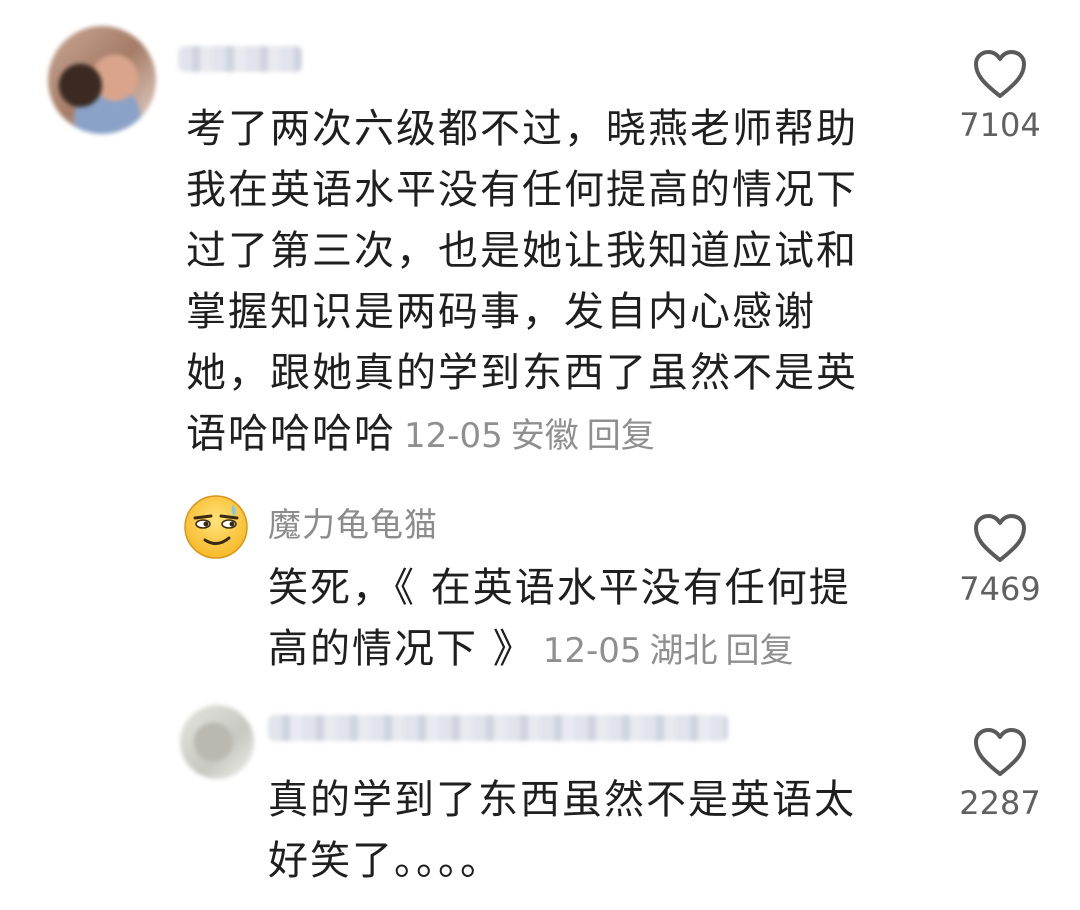 Image resolution: width=1080 pixels, height=910 pixels. What do you see at coordinates (598, 831) in the screenshot?
I see `comment-text: 真的学到了东西虽然不是英语太 好笑了。。。。` at bounding box center [598, 831].